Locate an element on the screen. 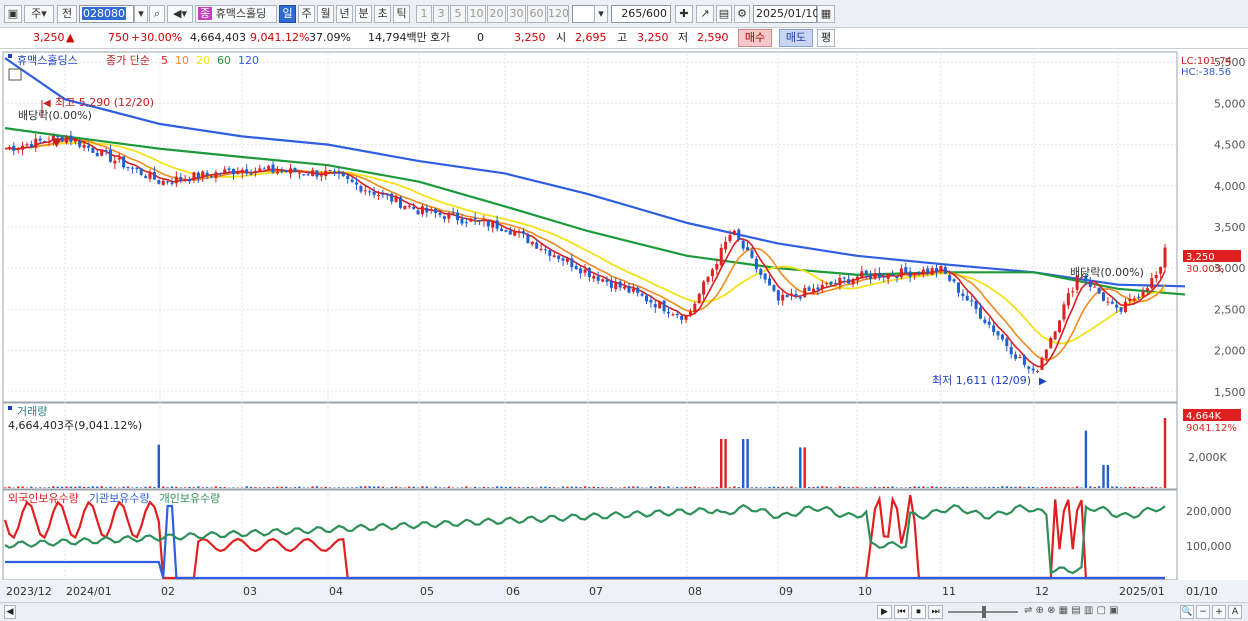 This screenshot has width=1248, height=621. panel-settings-icon is located at coordinates (15, 74).